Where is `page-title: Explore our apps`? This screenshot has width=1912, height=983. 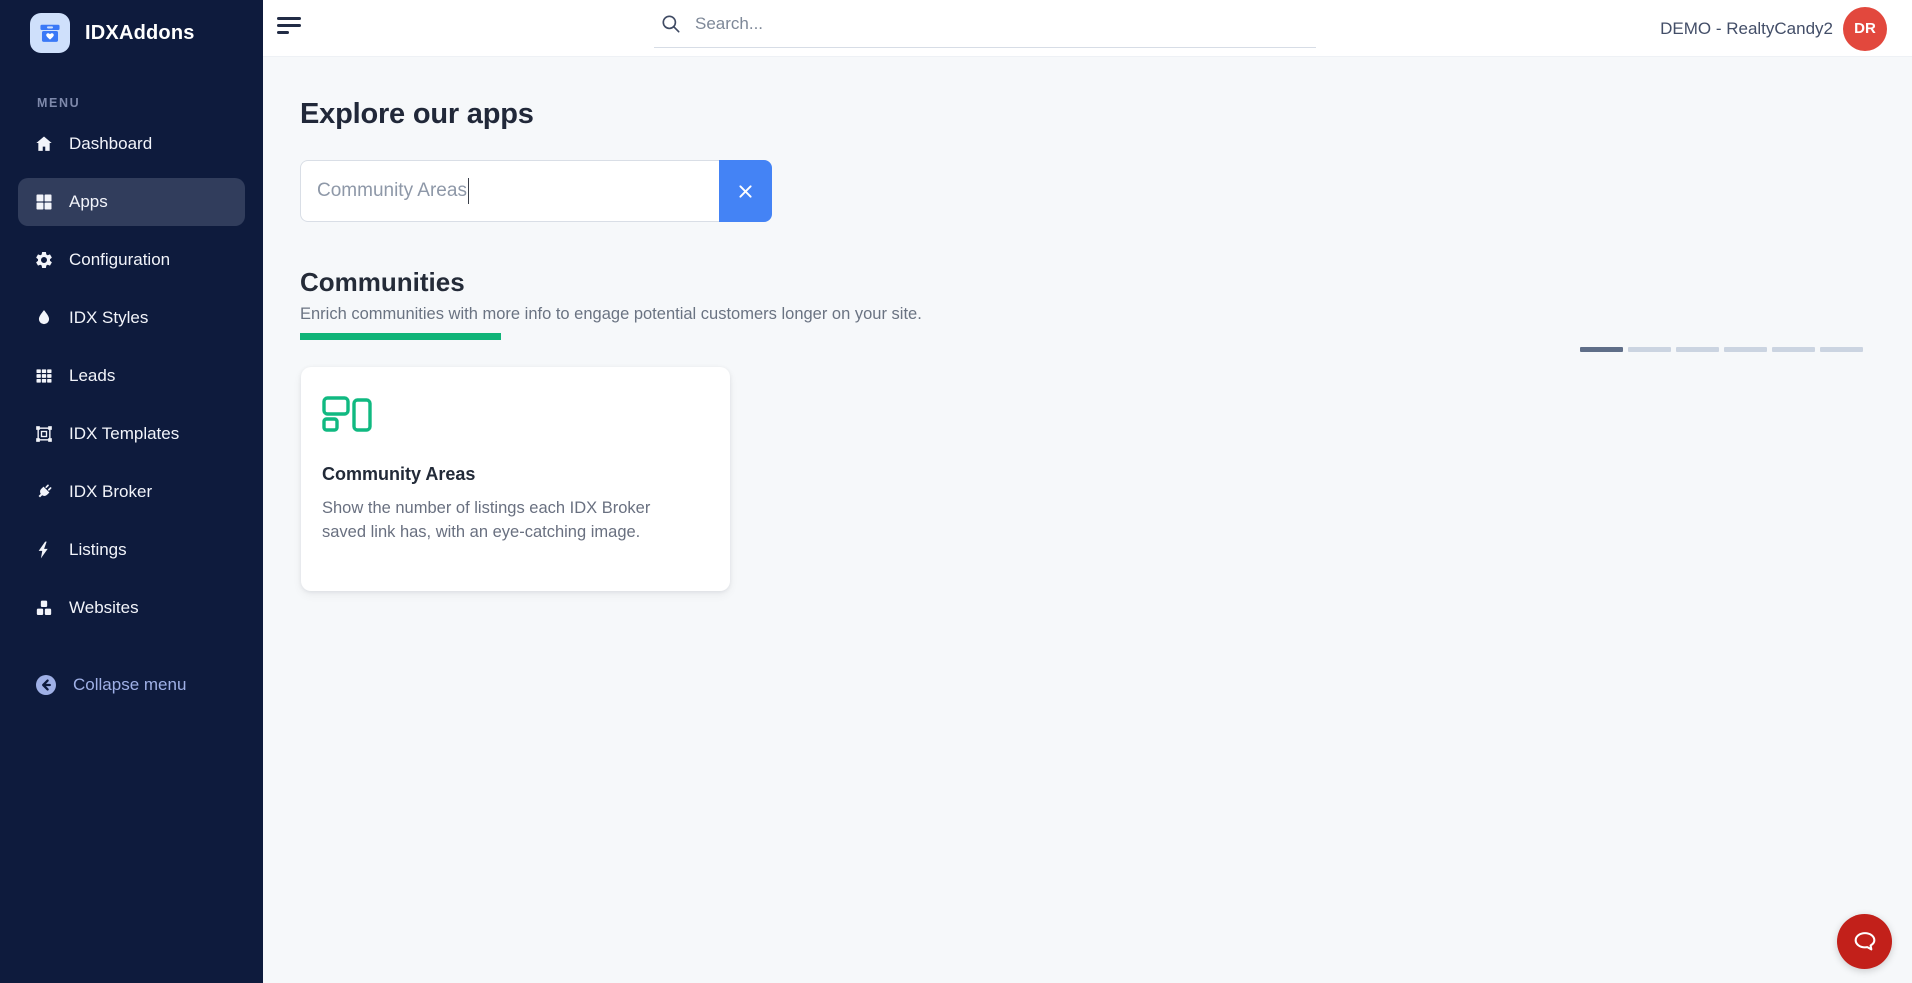 page-title: Explore our apps is located at coordinates (417, 114).